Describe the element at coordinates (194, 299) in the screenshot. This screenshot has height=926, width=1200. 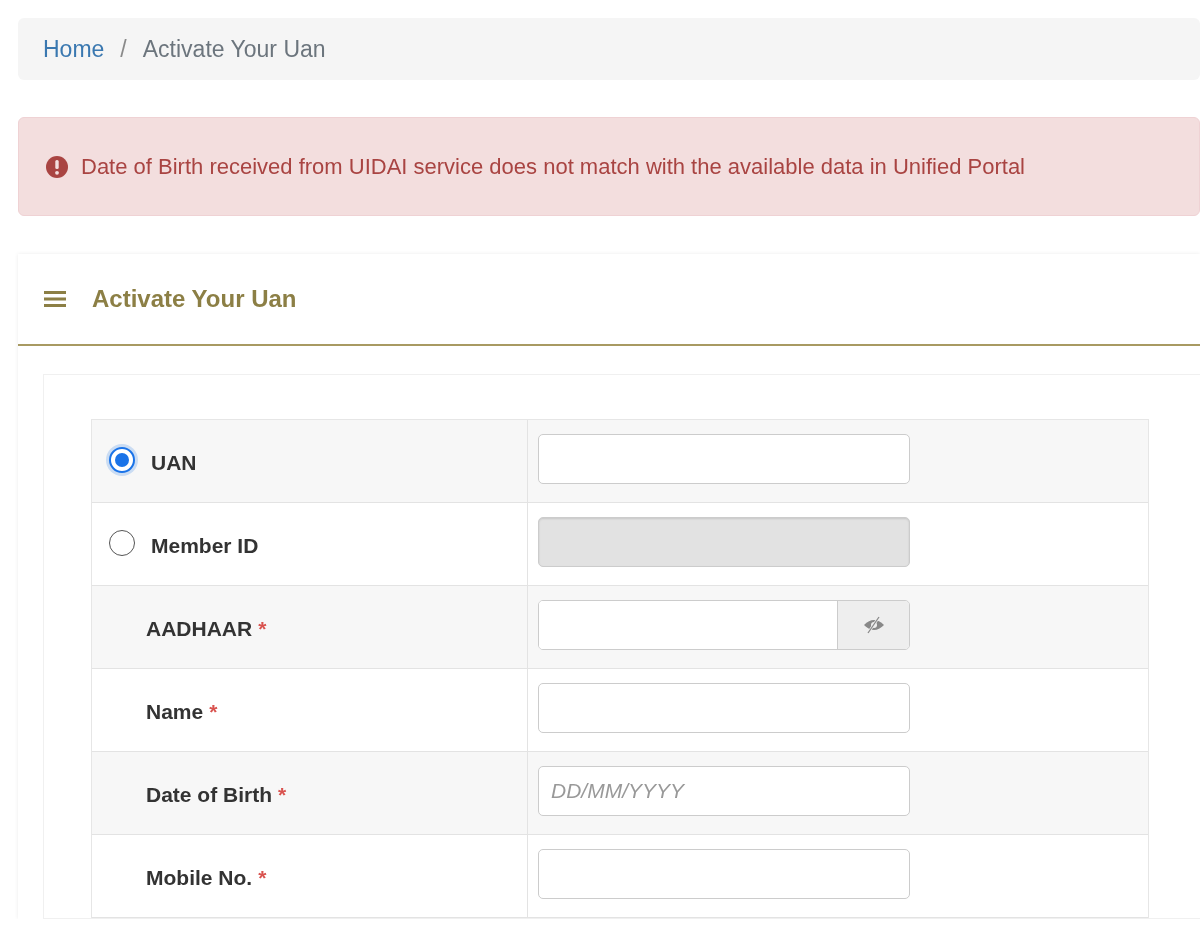
I see `card-title: Activate Your Uan` at that location.